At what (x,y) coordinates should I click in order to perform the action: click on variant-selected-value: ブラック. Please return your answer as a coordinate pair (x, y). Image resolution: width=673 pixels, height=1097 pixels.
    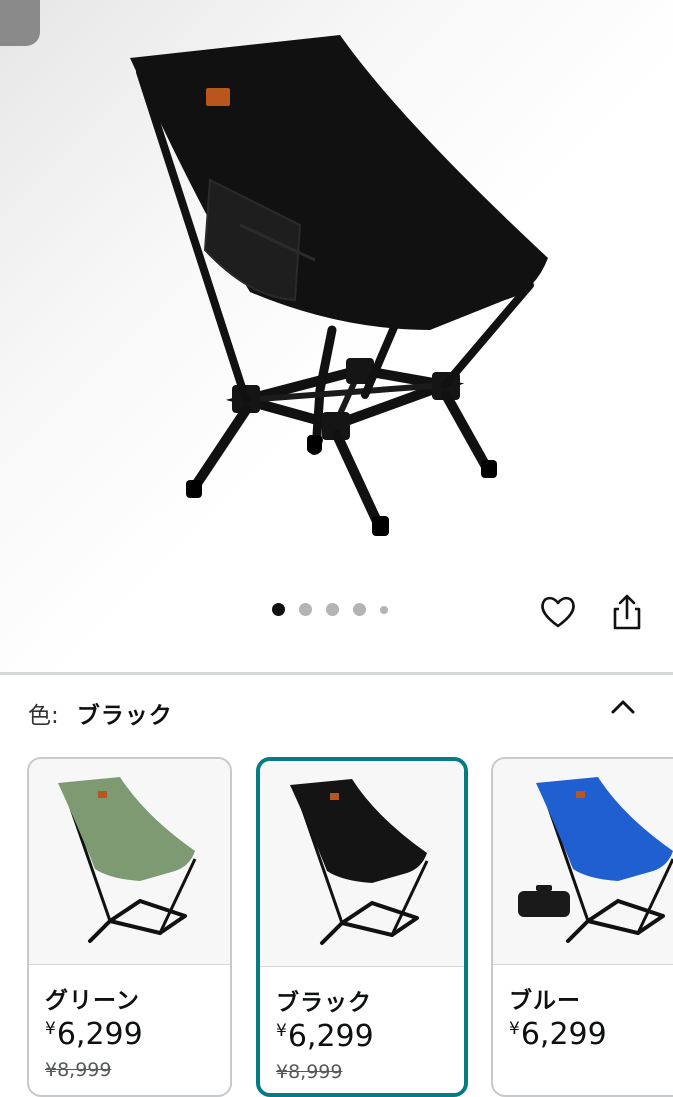
    Looking at the image, I should click on (124, 716).